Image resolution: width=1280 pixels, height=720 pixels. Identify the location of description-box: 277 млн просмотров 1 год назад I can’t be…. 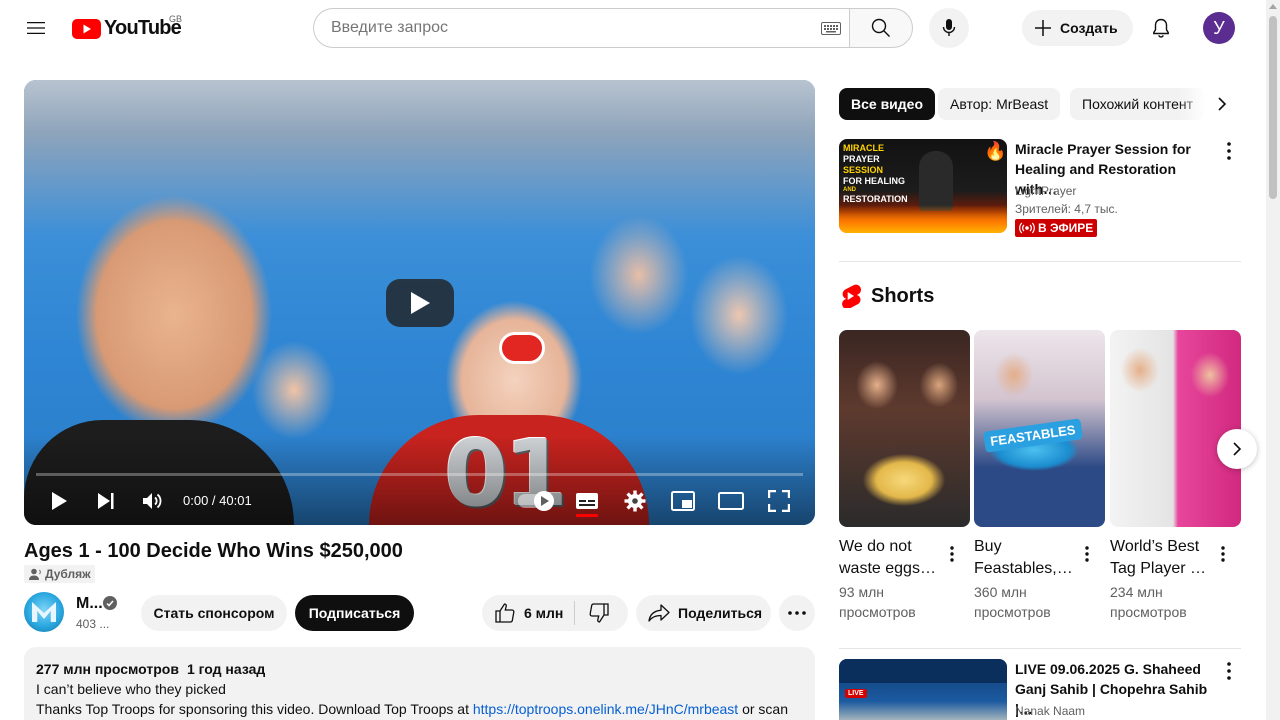
(419, 683).